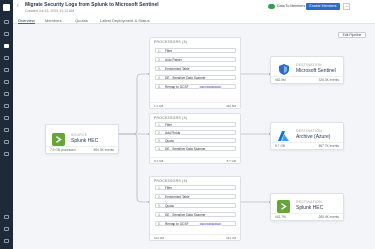  What do you see at coordinates (82, 149) in the screenshot?
I see `card-footer: 7.9 GB processed 894.3K events` at bounding box center [82, 149].